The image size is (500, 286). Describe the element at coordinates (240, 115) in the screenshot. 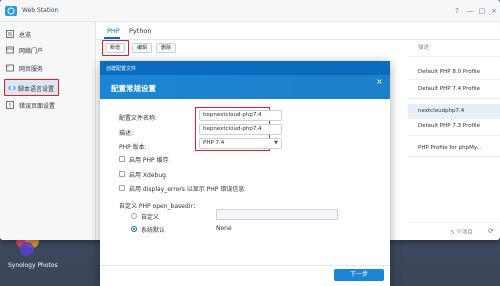

I see `profile-name-field: hepnextcloud-php7.4` at that location.